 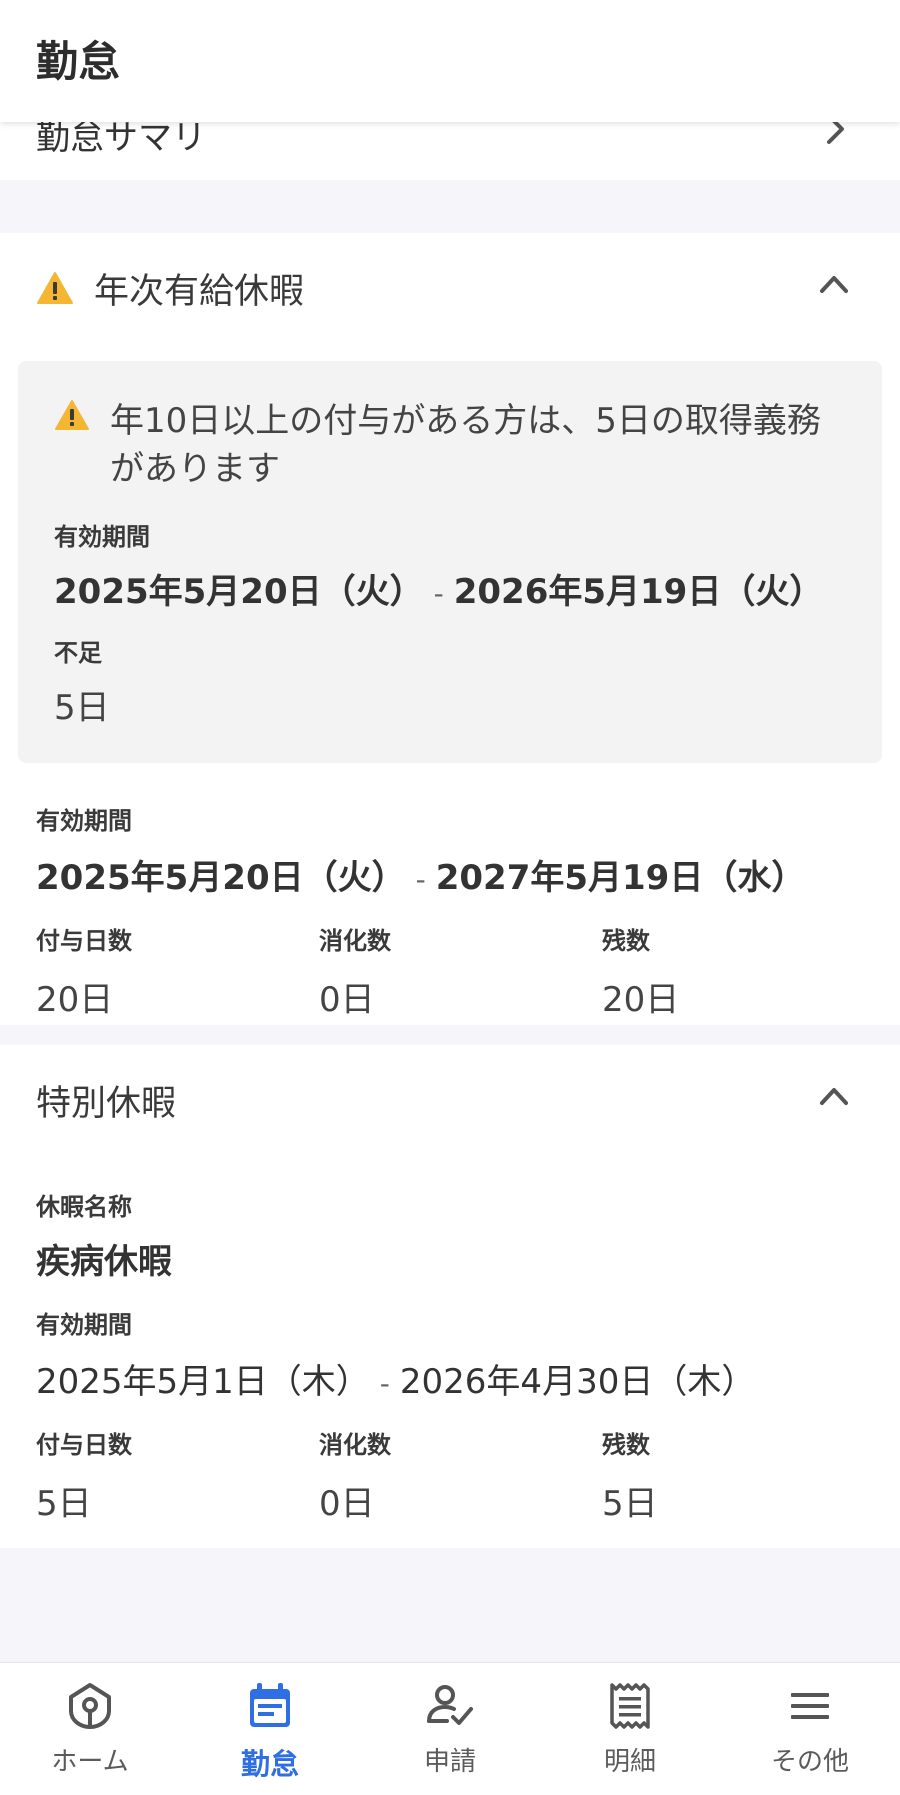 What do you see at coordinates (810, 1708) in the screenshot?
I see `menu-icon` at bounding box center [810, 1708].